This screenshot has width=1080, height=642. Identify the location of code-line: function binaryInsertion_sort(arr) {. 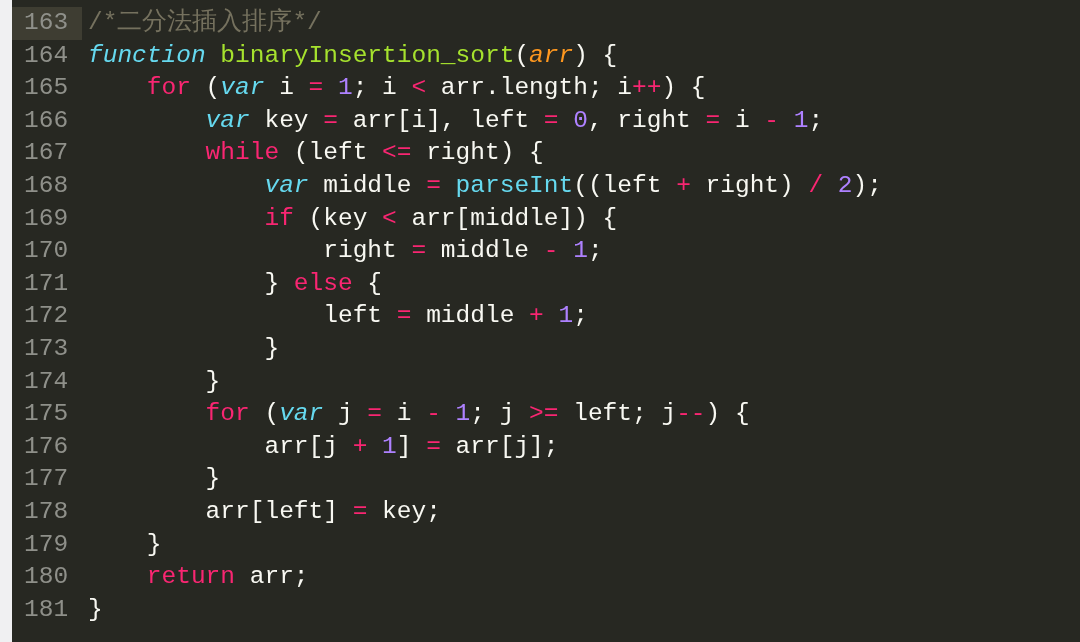
(353, 55).